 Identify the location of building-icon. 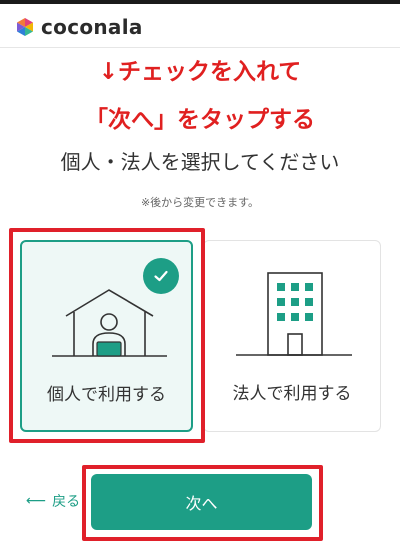
(294, 314).